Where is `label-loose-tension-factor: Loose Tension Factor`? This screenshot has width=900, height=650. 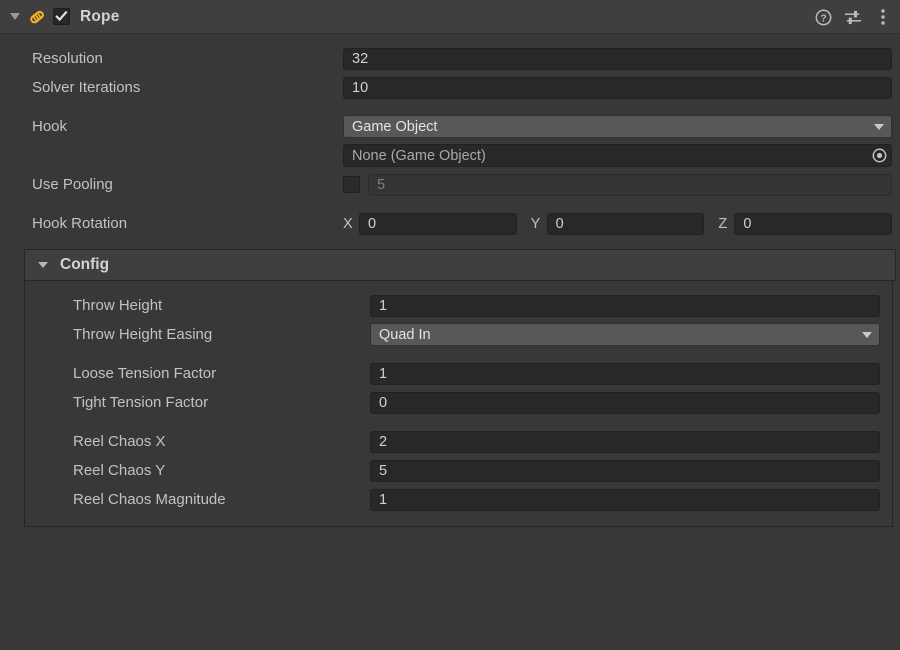 label-loose-tension-factor: Loose Tension Factor is located at coordinates (145, 373).